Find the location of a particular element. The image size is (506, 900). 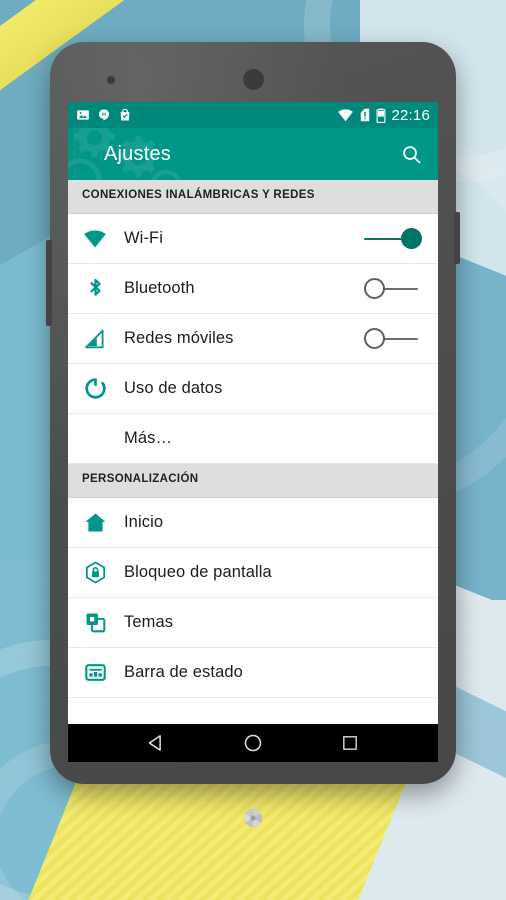

list-item-label: Uso de datos is located at coordinates (173, 388).